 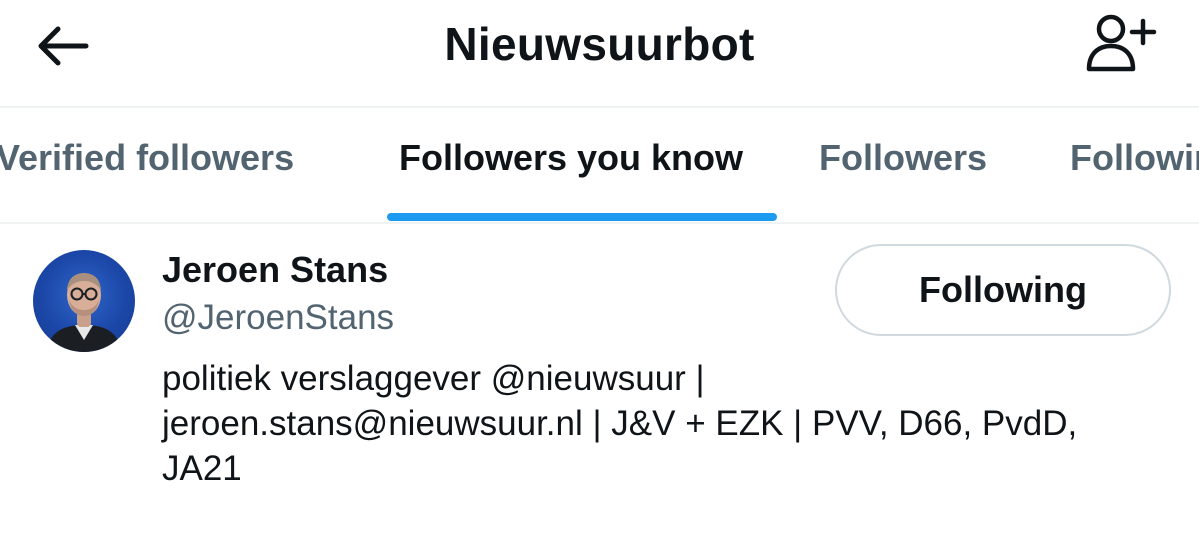 I want to click on tab-following: Following, so click(x=1134, y=158).